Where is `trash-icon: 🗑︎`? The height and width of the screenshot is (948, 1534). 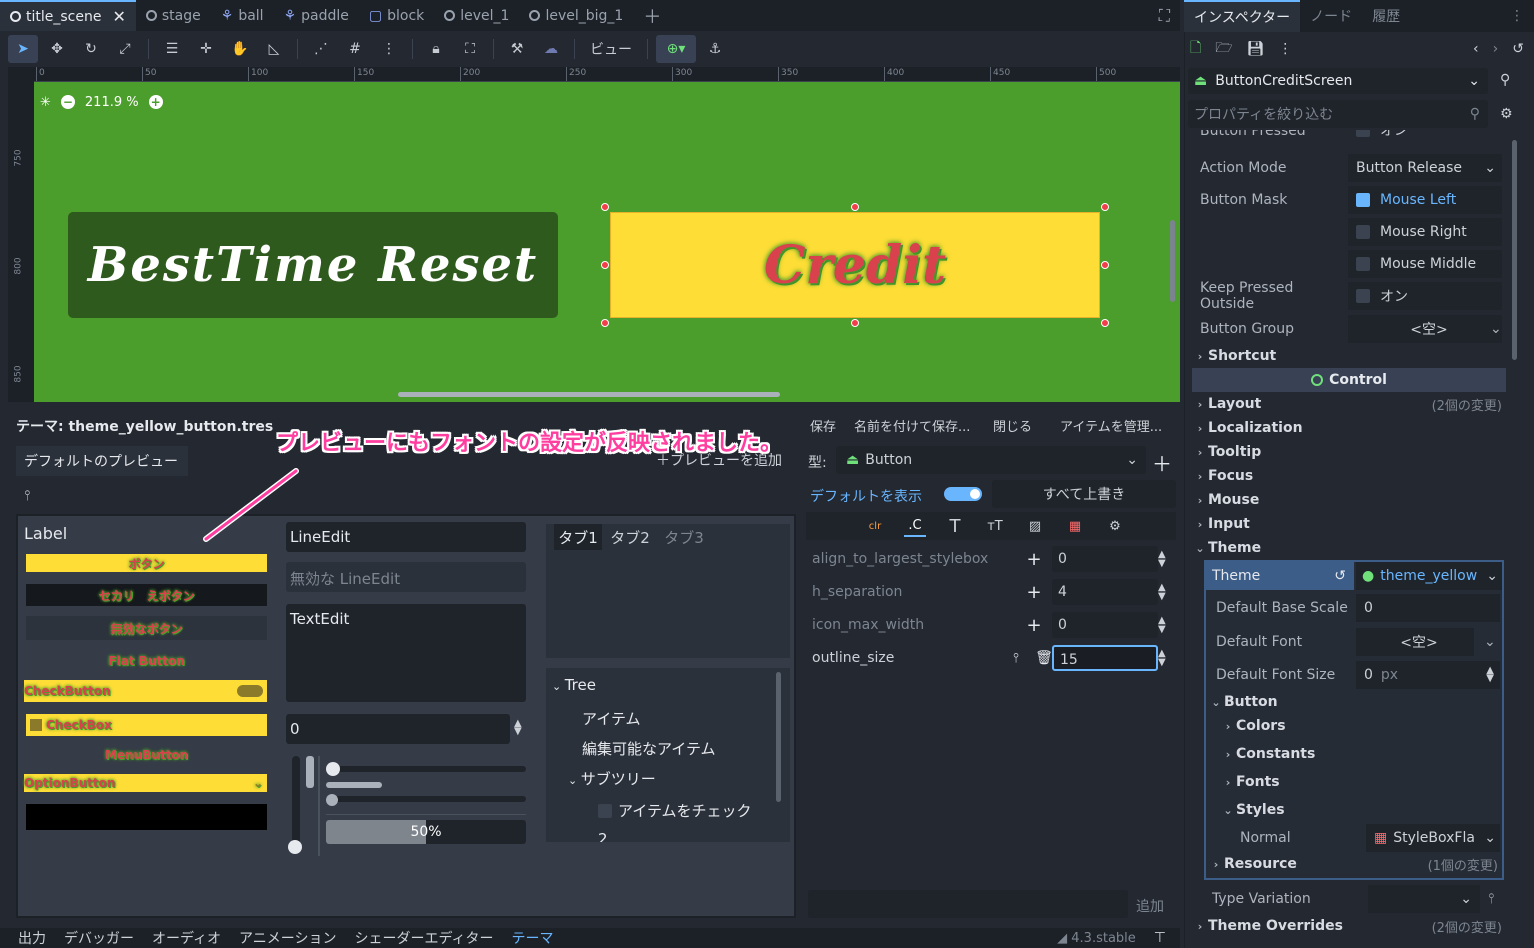 trash-icon: 🗑︎ is located at coordinates (1044, 658).